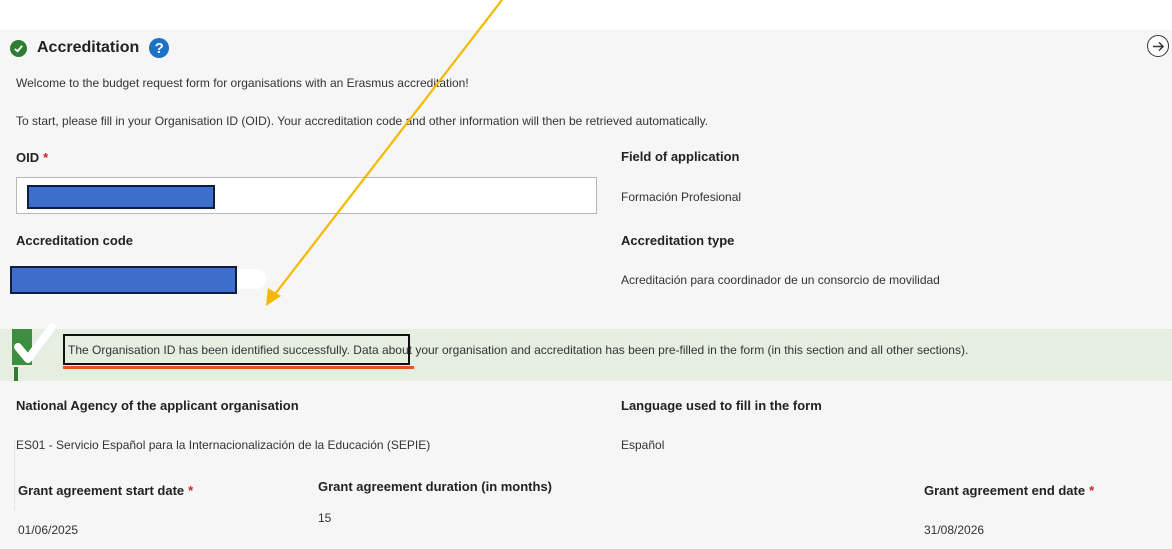 The image size is (1172, 549). I want to click on annotation-arrow, so click(384, 153).